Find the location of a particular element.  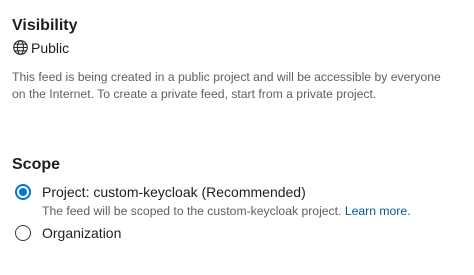

scope-option-organization: Organization is located at coordinates (68, 233).